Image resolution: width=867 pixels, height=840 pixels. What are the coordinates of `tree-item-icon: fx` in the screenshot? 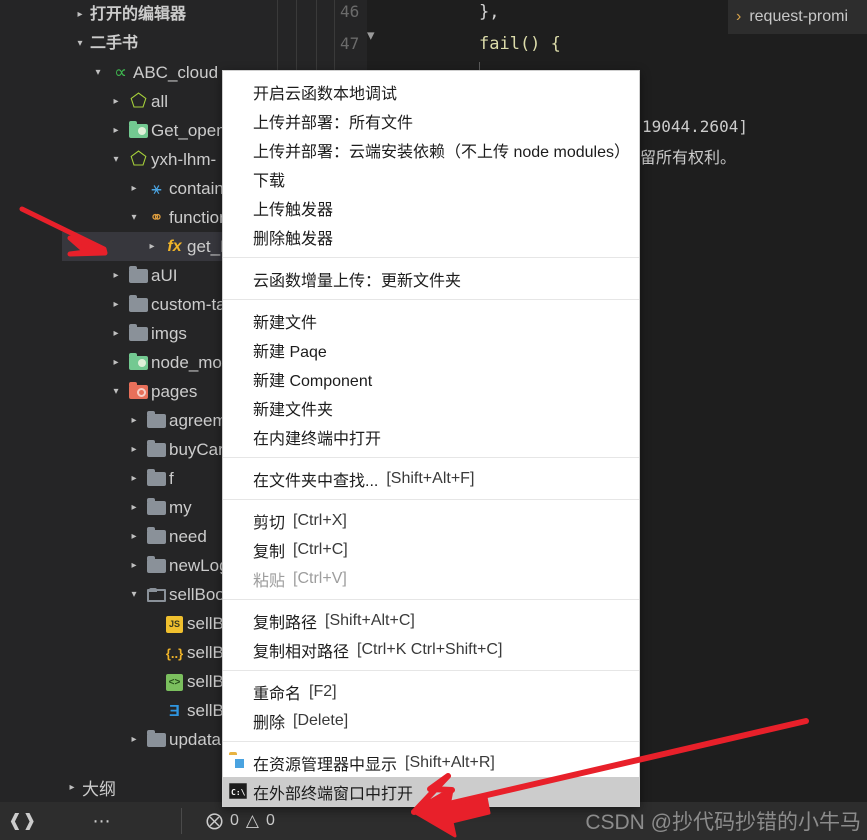 It's located at (174, 246).